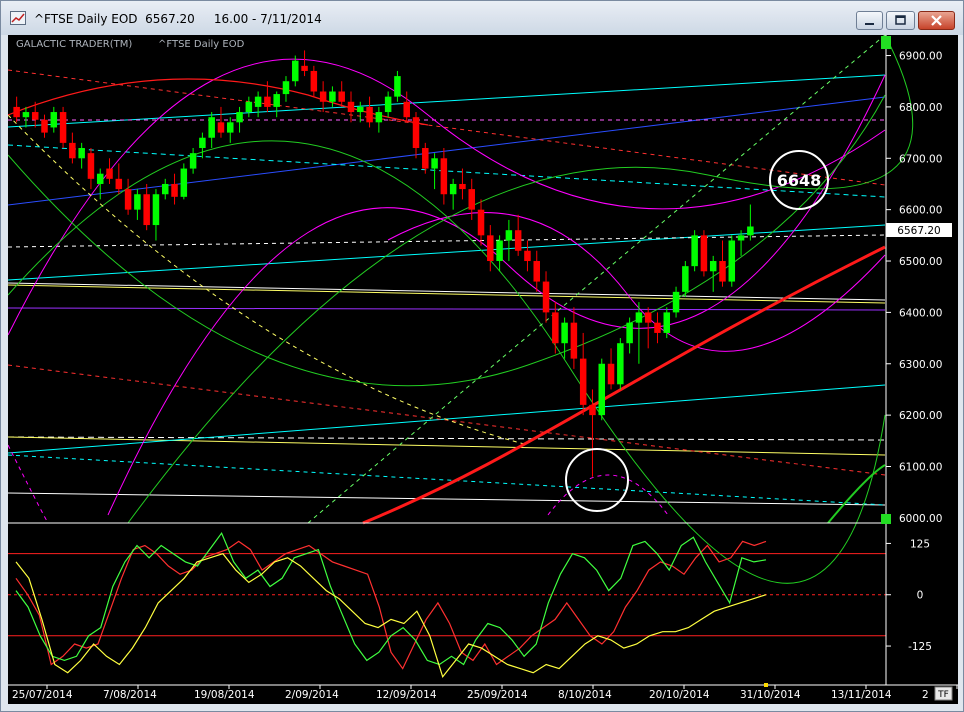 The height and width of the screenshot is (712, 964). What do you see at coordinates (920, 159) in the screenshot?
I see `y-tick-label: 6700.00` at bounding box center [920, 159].